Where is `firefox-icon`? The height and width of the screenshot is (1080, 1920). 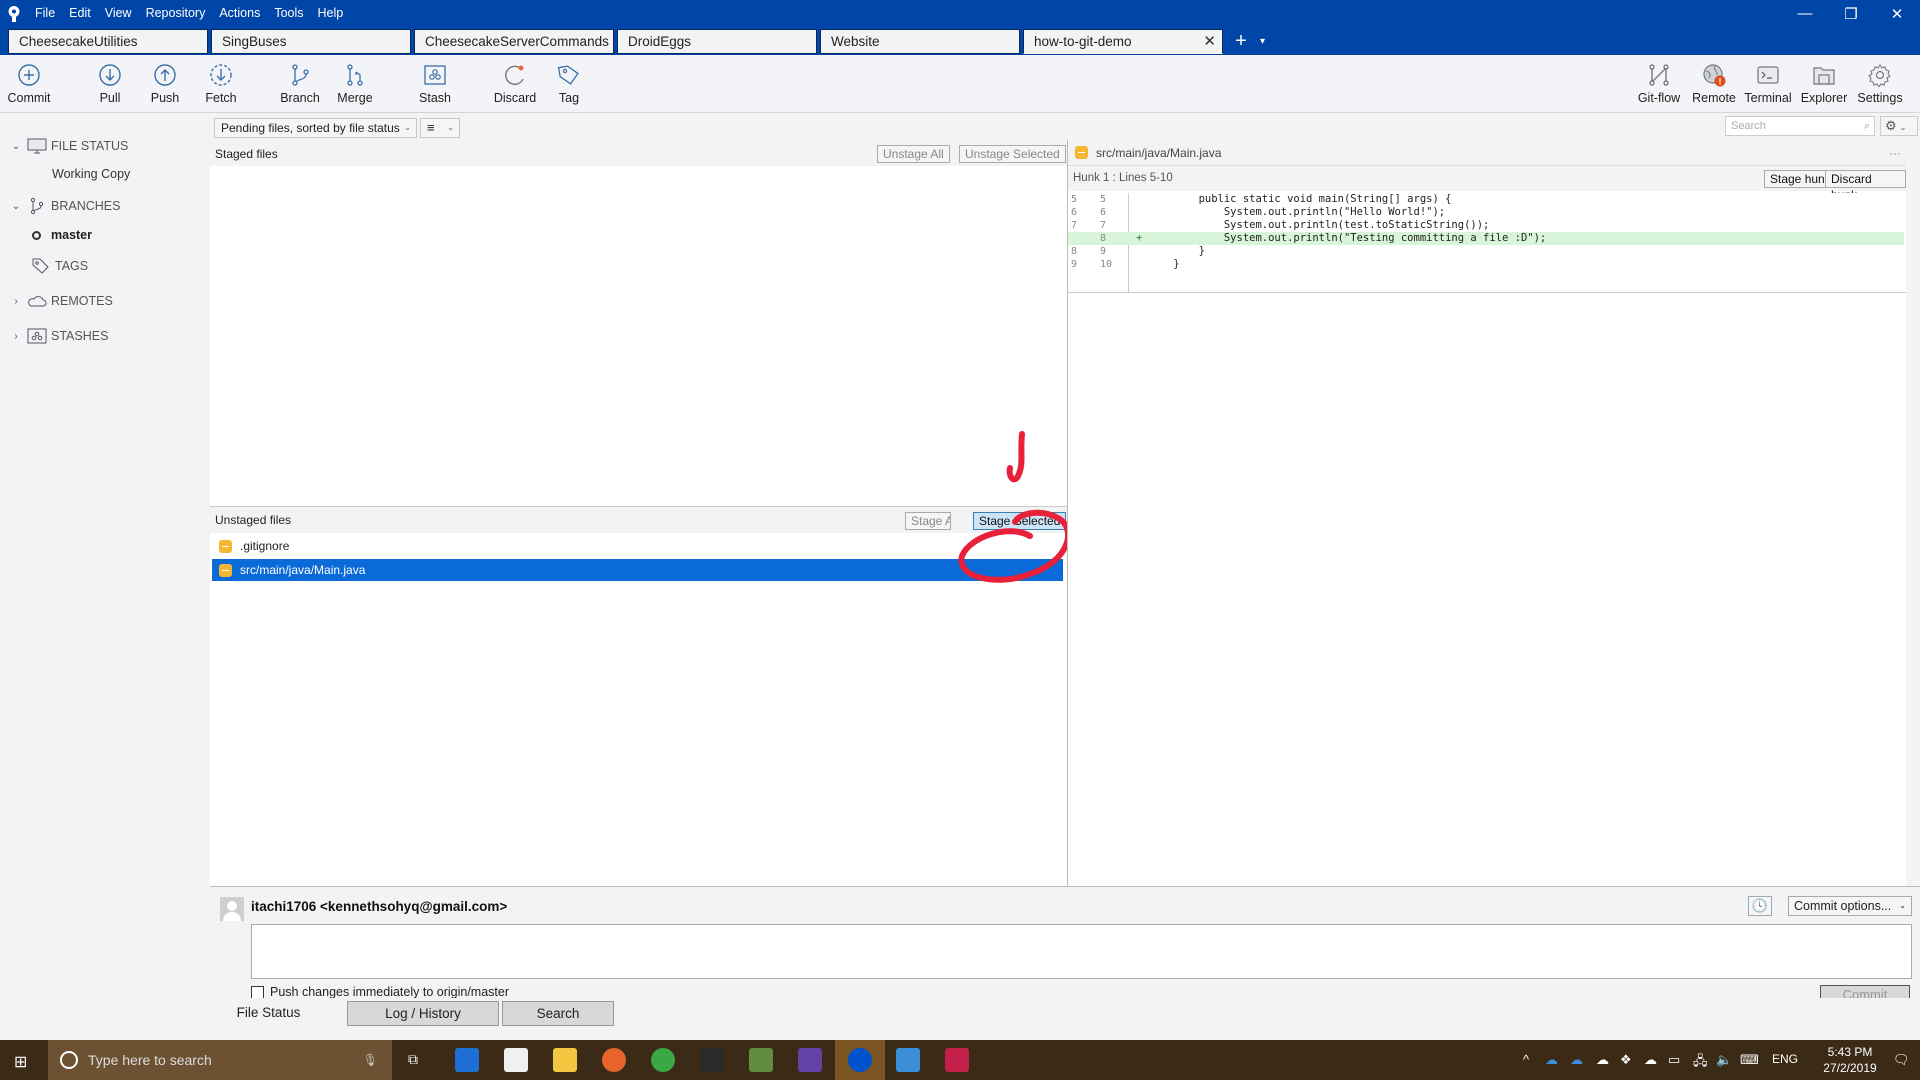
firefox-icon is located at coordinates (614, 1060).